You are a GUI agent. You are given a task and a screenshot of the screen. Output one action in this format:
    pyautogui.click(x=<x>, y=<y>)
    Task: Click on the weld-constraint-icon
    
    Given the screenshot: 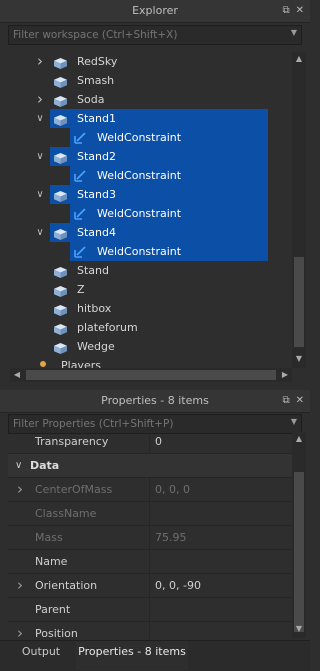 What is the action you would take?
    pyautogui.click(x=80, y=213)
    